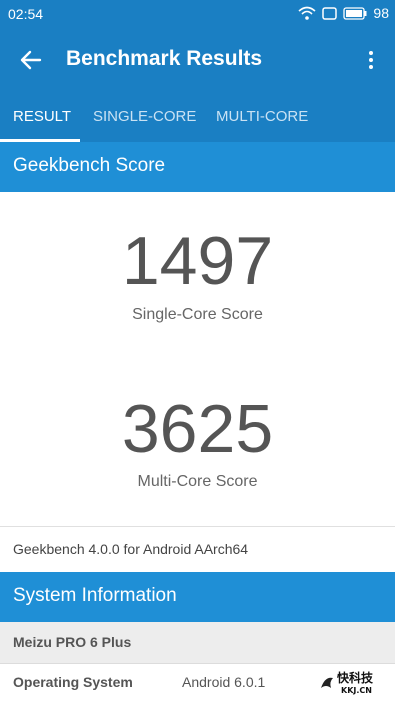 The image size is (395, 702). What do you see at coordinates (197, 314) in the screenshot?
I see `single-core-score-label: Single-Core Score` at bounding box center [197, 314].